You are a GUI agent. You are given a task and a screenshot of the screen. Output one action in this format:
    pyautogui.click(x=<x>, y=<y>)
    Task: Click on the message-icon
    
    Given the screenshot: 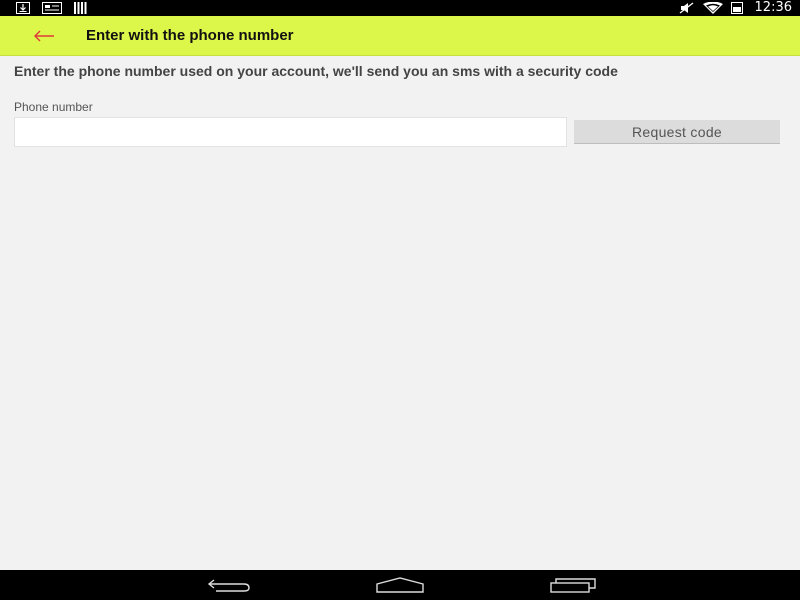 What is the action you would take?
    pyautogui.click(x=52, y=8)
    